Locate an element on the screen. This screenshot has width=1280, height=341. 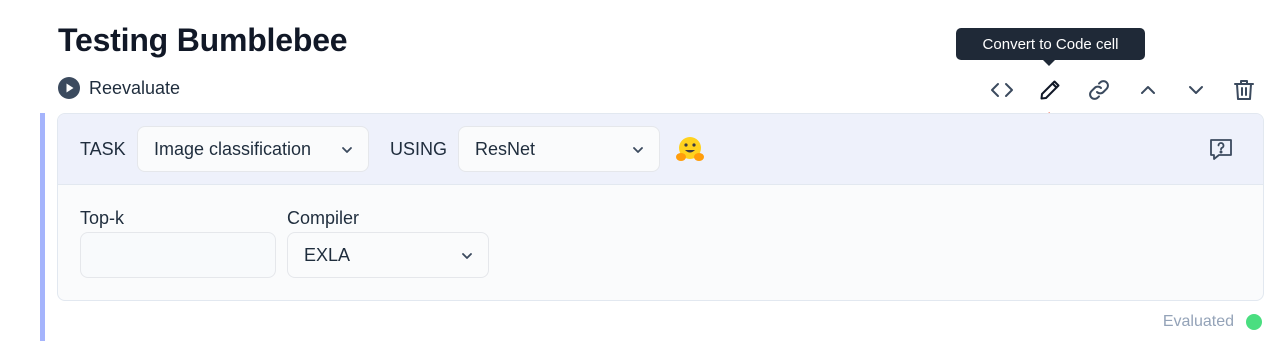
chevron-up-icon is located at coordinates (1148, 90).